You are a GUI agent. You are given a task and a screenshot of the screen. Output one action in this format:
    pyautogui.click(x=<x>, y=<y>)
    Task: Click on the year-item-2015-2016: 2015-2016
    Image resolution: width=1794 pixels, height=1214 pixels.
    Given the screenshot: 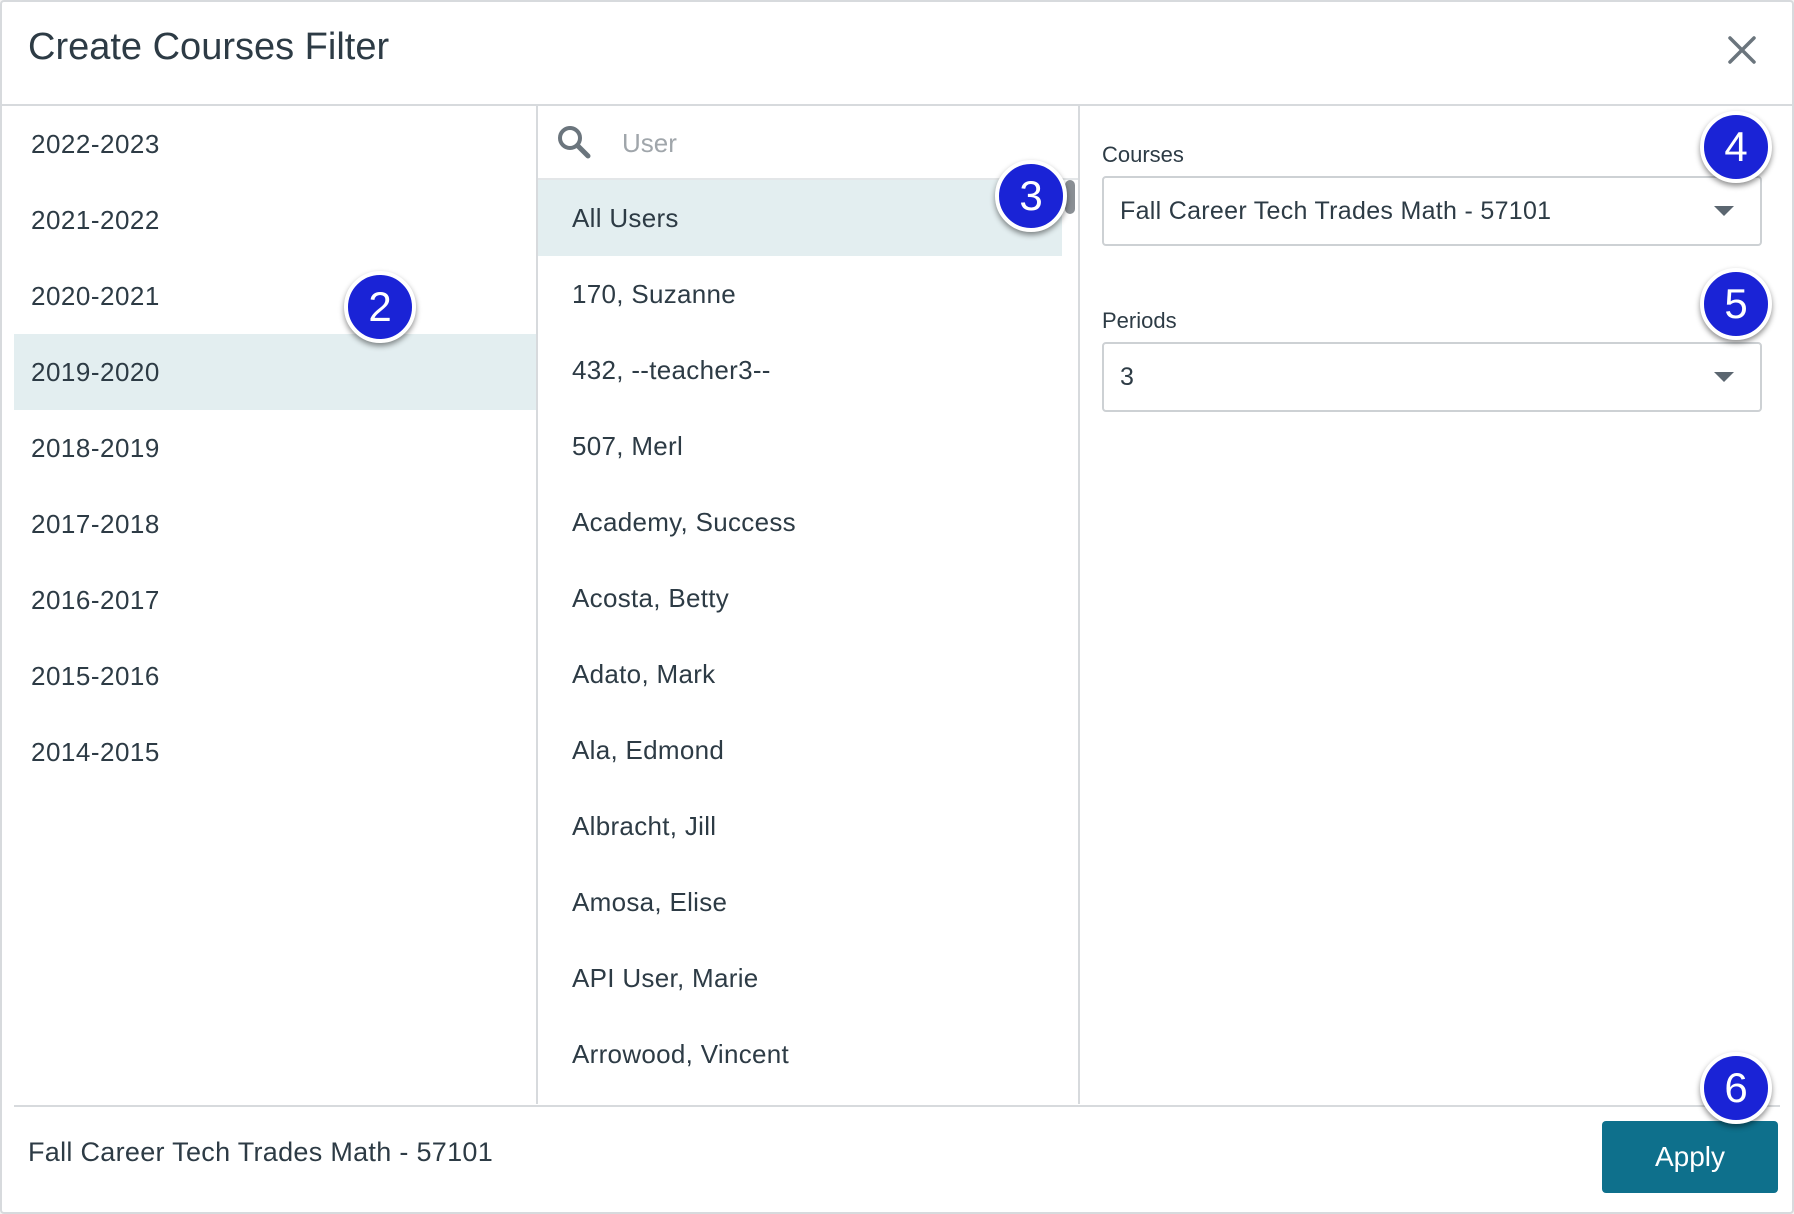 What is the action you would take?
    pyautogui.click(x=275, y=676)
    